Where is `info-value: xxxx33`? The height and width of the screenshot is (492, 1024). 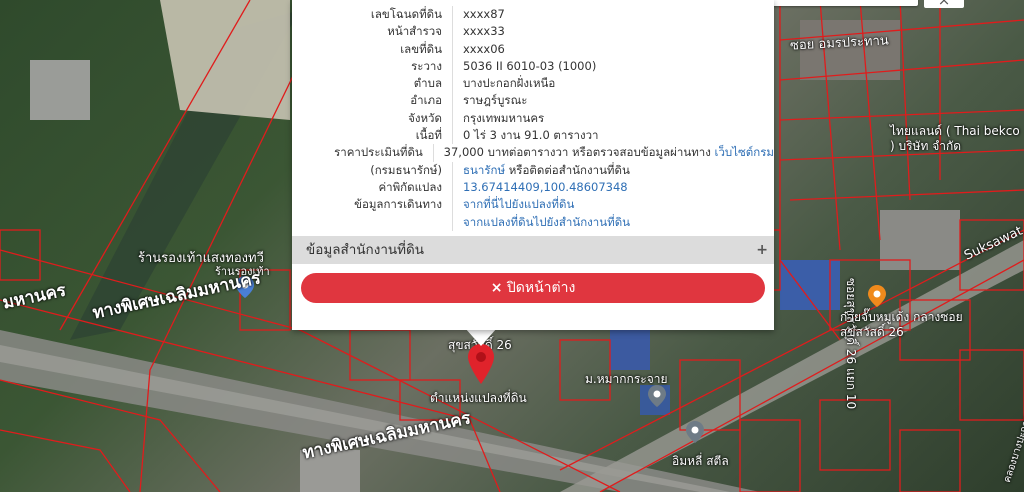 info-value: xxxx33 is located at coordinates (484, 31).